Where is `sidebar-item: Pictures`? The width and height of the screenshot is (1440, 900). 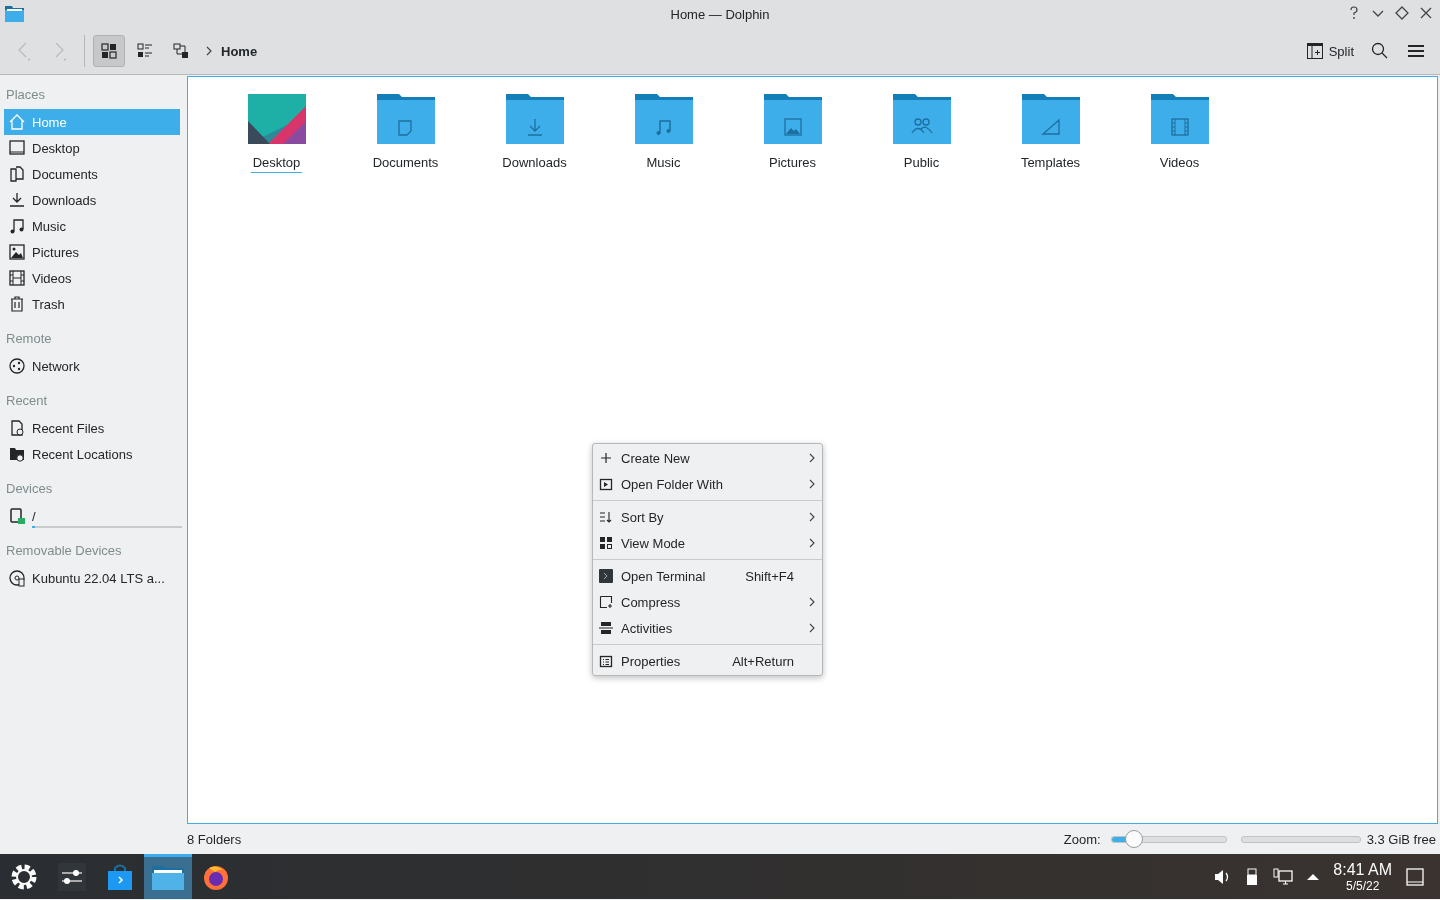 sidebar-item: Pictures is located at coordinates (92, 252).